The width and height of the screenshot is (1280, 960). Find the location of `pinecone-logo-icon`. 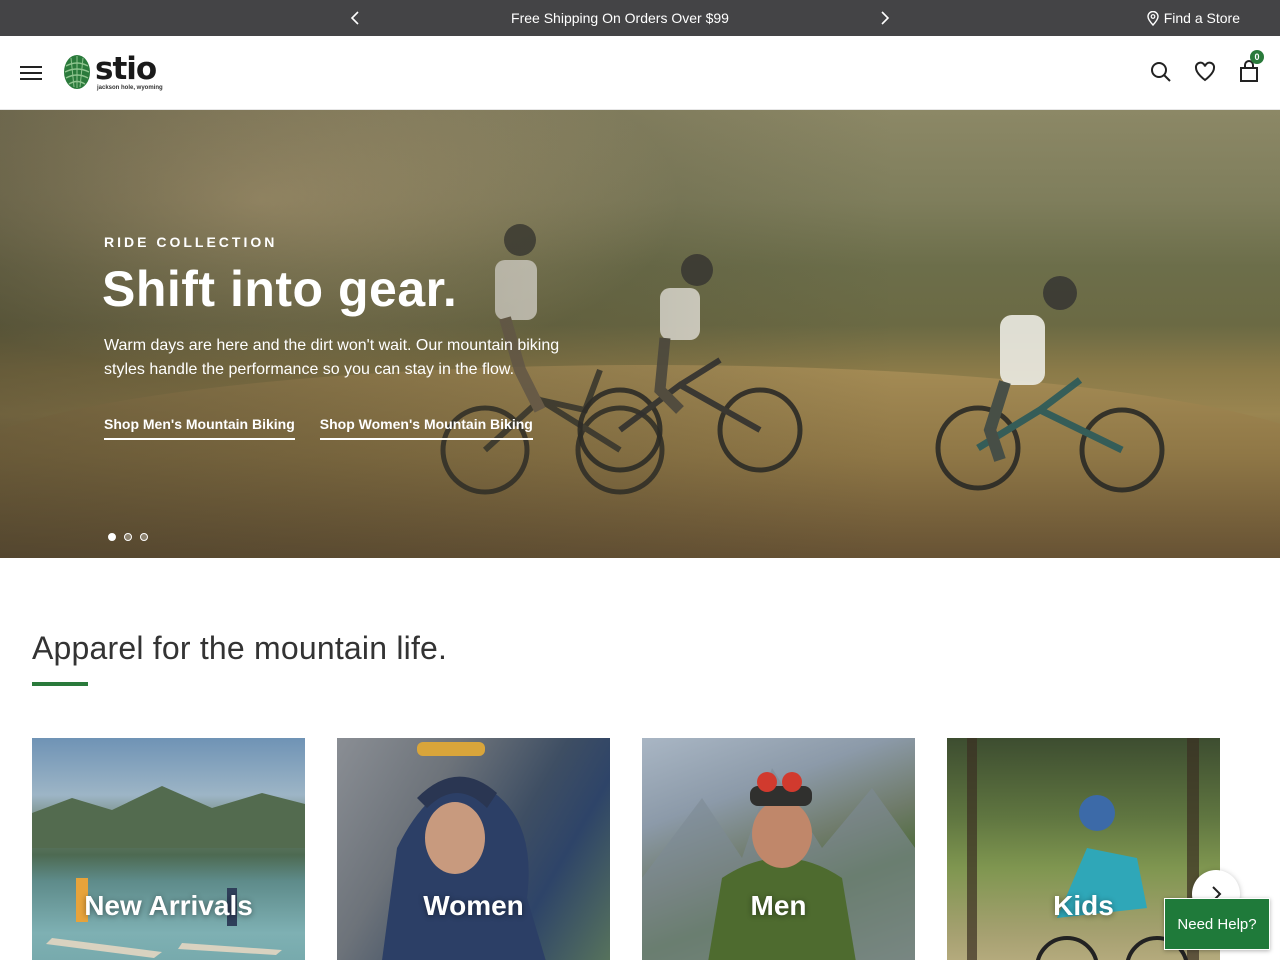

pinecone-logo-icon is located at coordinates (77, 72).